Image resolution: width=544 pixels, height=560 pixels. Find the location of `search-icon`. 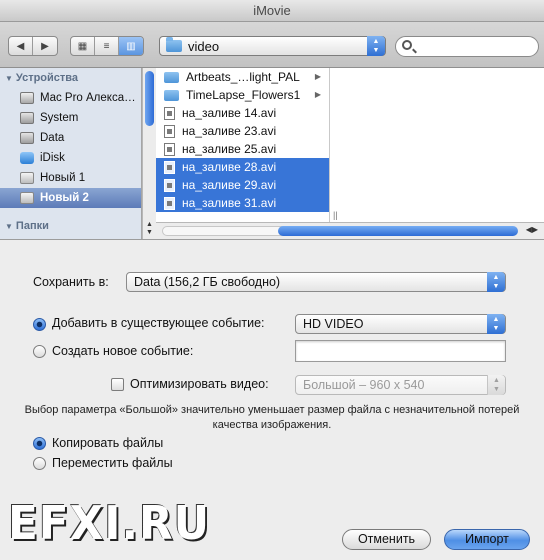

search-icon is located at coordinates (407, 45).